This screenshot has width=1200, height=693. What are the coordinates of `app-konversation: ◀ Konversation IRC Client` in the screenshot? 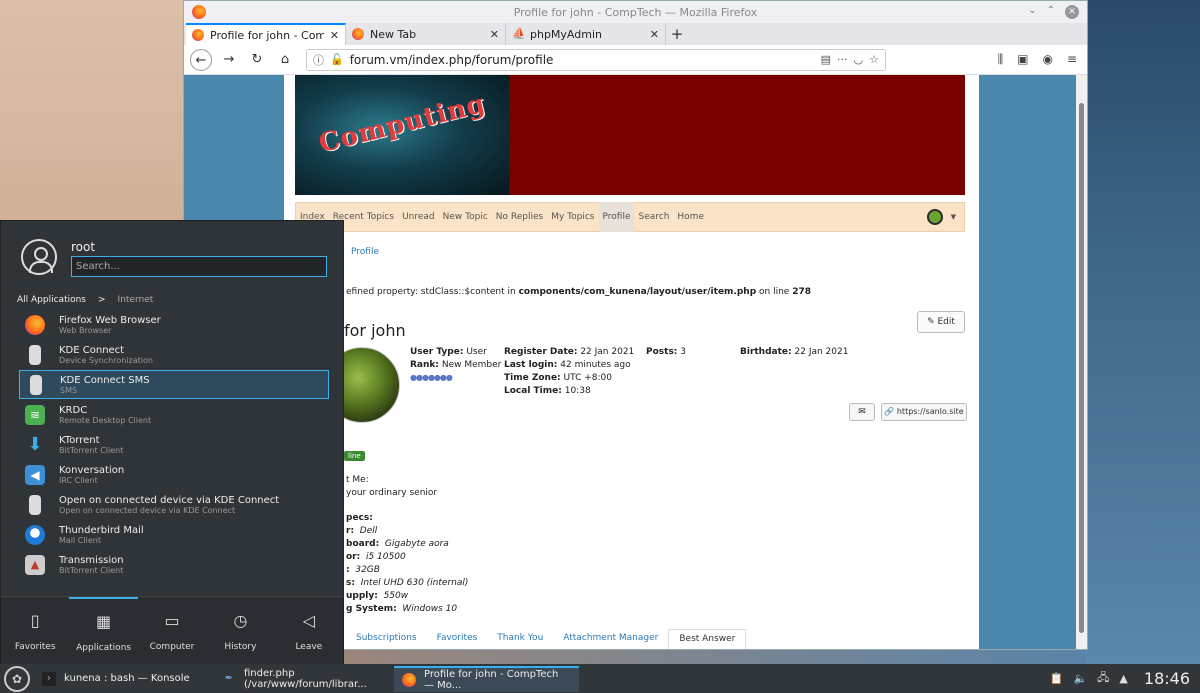 It's located at (174, 474).